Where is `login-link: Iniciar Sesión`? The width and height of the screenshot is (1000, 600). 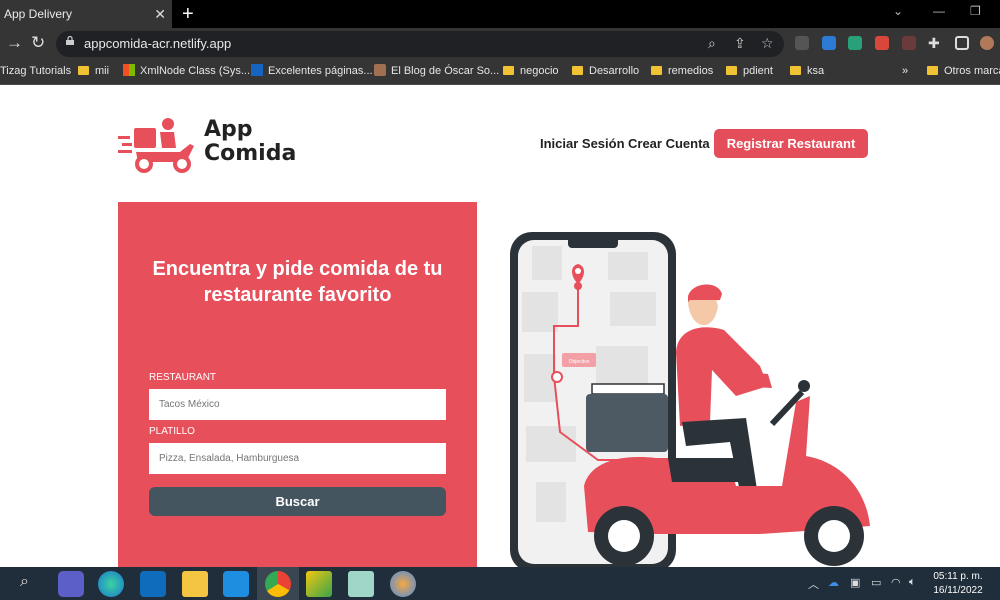 login-link: Iniciar Sesión is located at coordinates (582, 143).